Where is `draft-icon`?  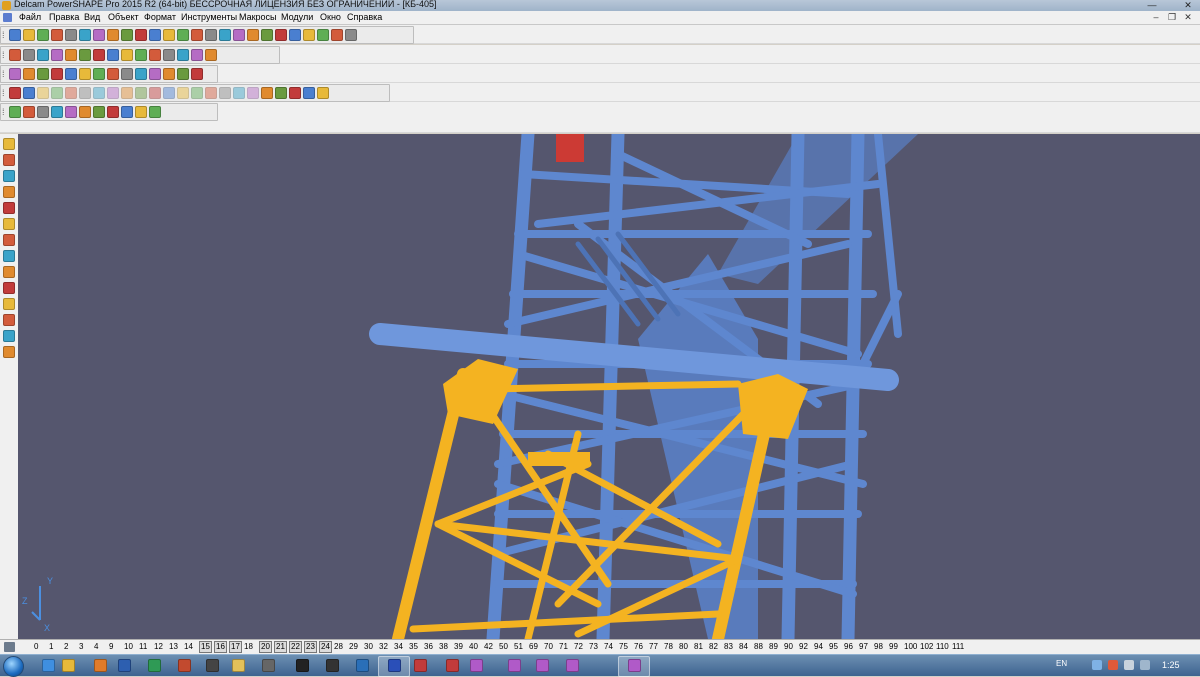
draft-icon is located at coordinates (141, 93).